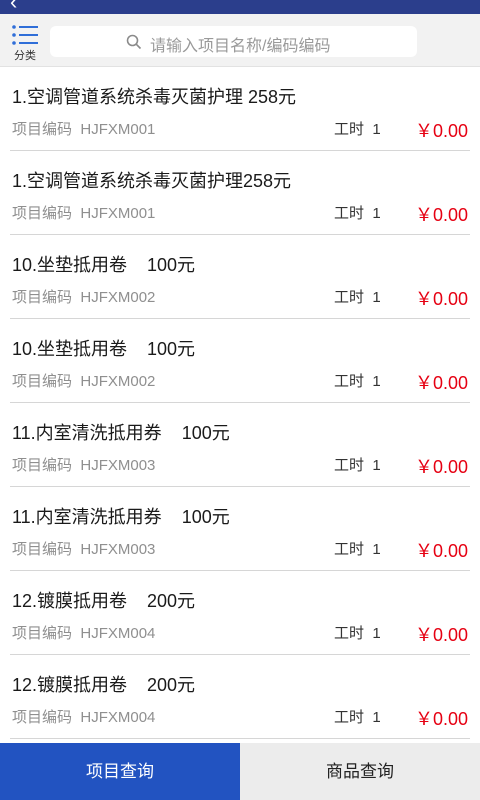  What do you see at coordinates (154, 97) in the screenshot?
I see `item-title: 1.空调管道系统杀毒灭菌护理 258元` at bounding box center [154, 97].